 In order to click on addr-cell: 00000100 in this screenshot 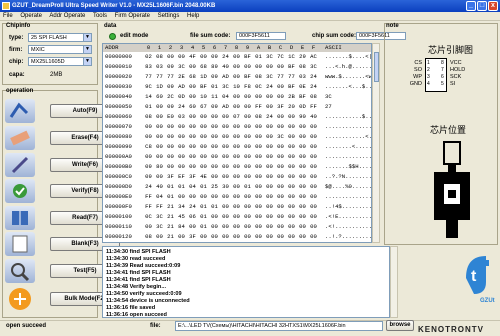, I will do `click(122, 217)`.